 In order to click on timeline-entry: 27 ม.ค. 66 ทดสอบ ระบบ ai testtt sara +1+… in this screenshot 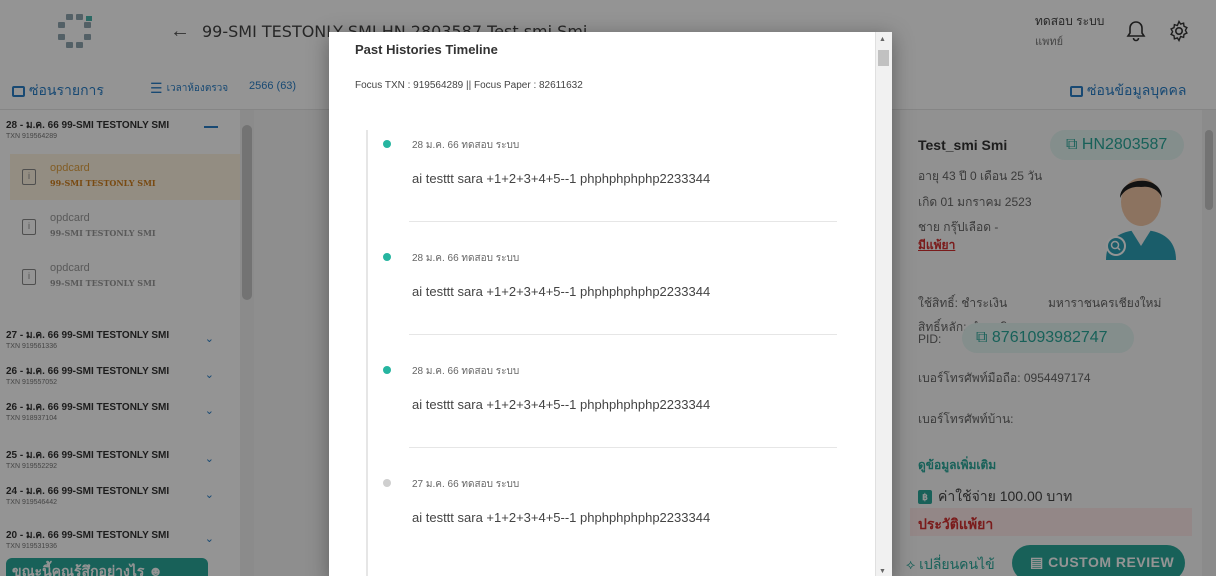, I will do `click(608, 526)`.